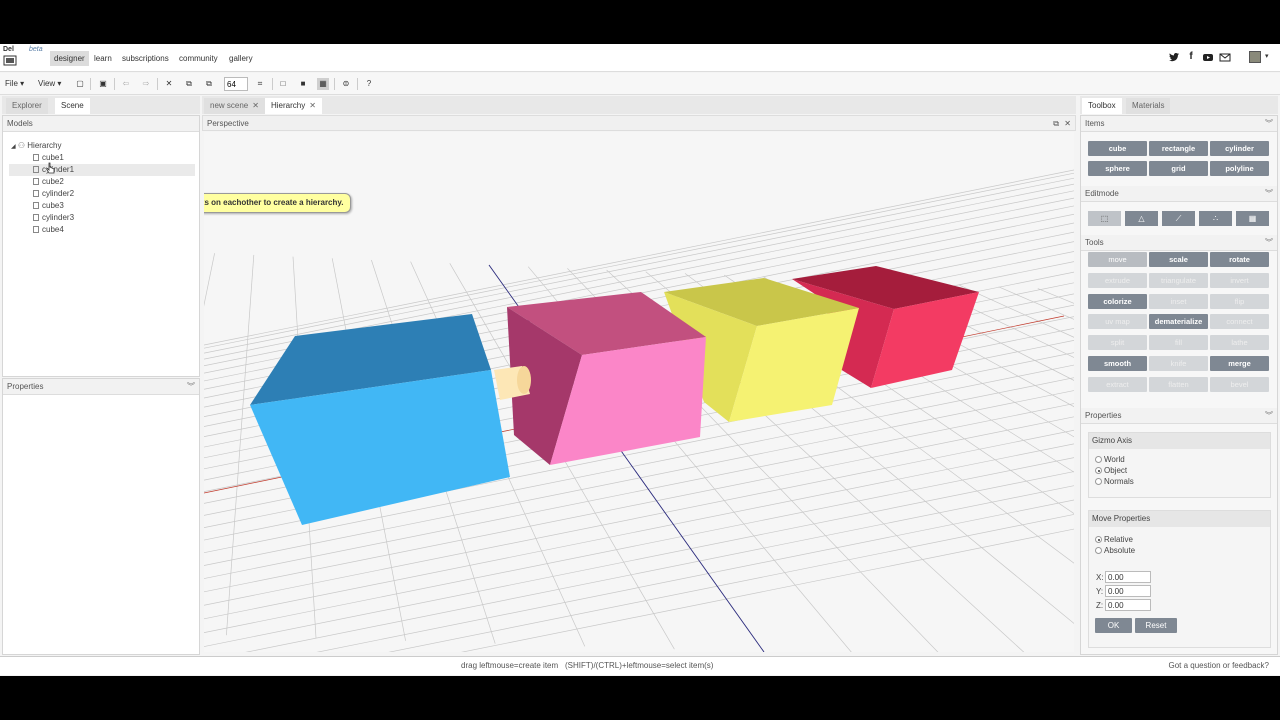 This screenshot has height=720, width=1280. Describe the element at coordinates (1178, 259) in the screenshot. I see `tool-scale-button: scale` at that location.